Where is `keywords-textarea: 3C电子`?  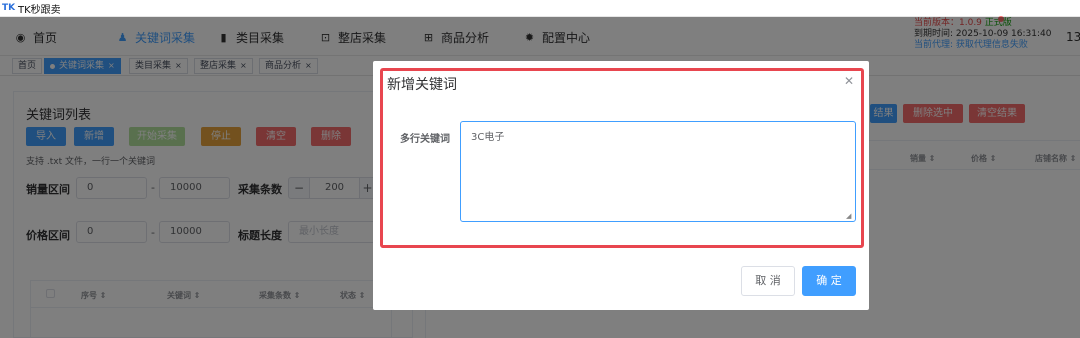
keywords-textarea: 3C电子 is located at coordinates (658, 171).